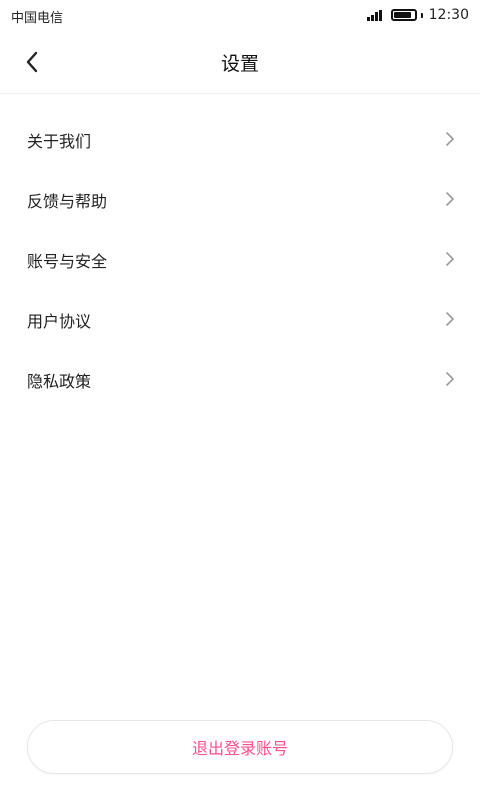 This screenshot has height=800, width=480. Describe the element at coordinates (240, 140) in the screenshot. I see `menu-item-about-us: 关于我们` at that location.